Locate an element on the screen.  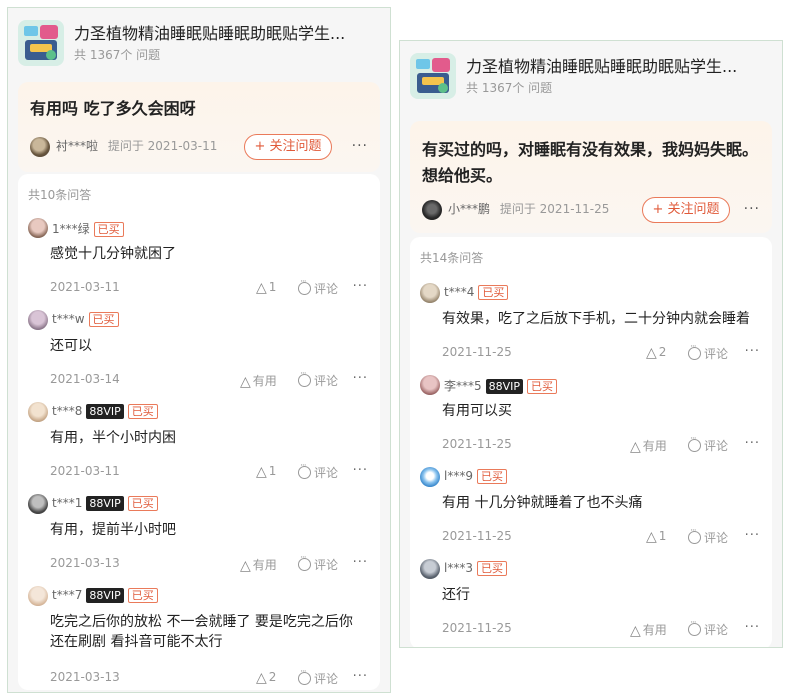
like-count: 2 is located at coordinates (662, 352).